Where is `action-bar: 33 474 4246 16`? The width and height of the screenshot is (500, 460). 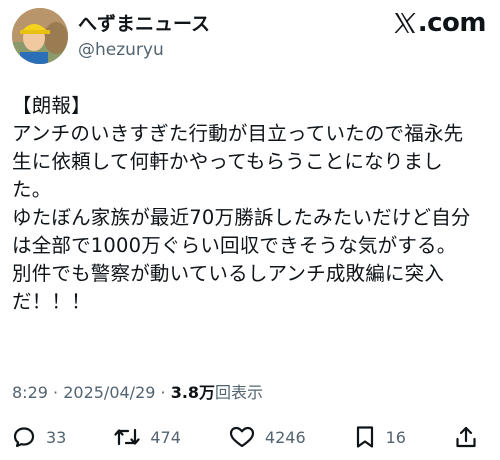
action-bar: 33 474 4246 16 is located at coordinates (250, 437).